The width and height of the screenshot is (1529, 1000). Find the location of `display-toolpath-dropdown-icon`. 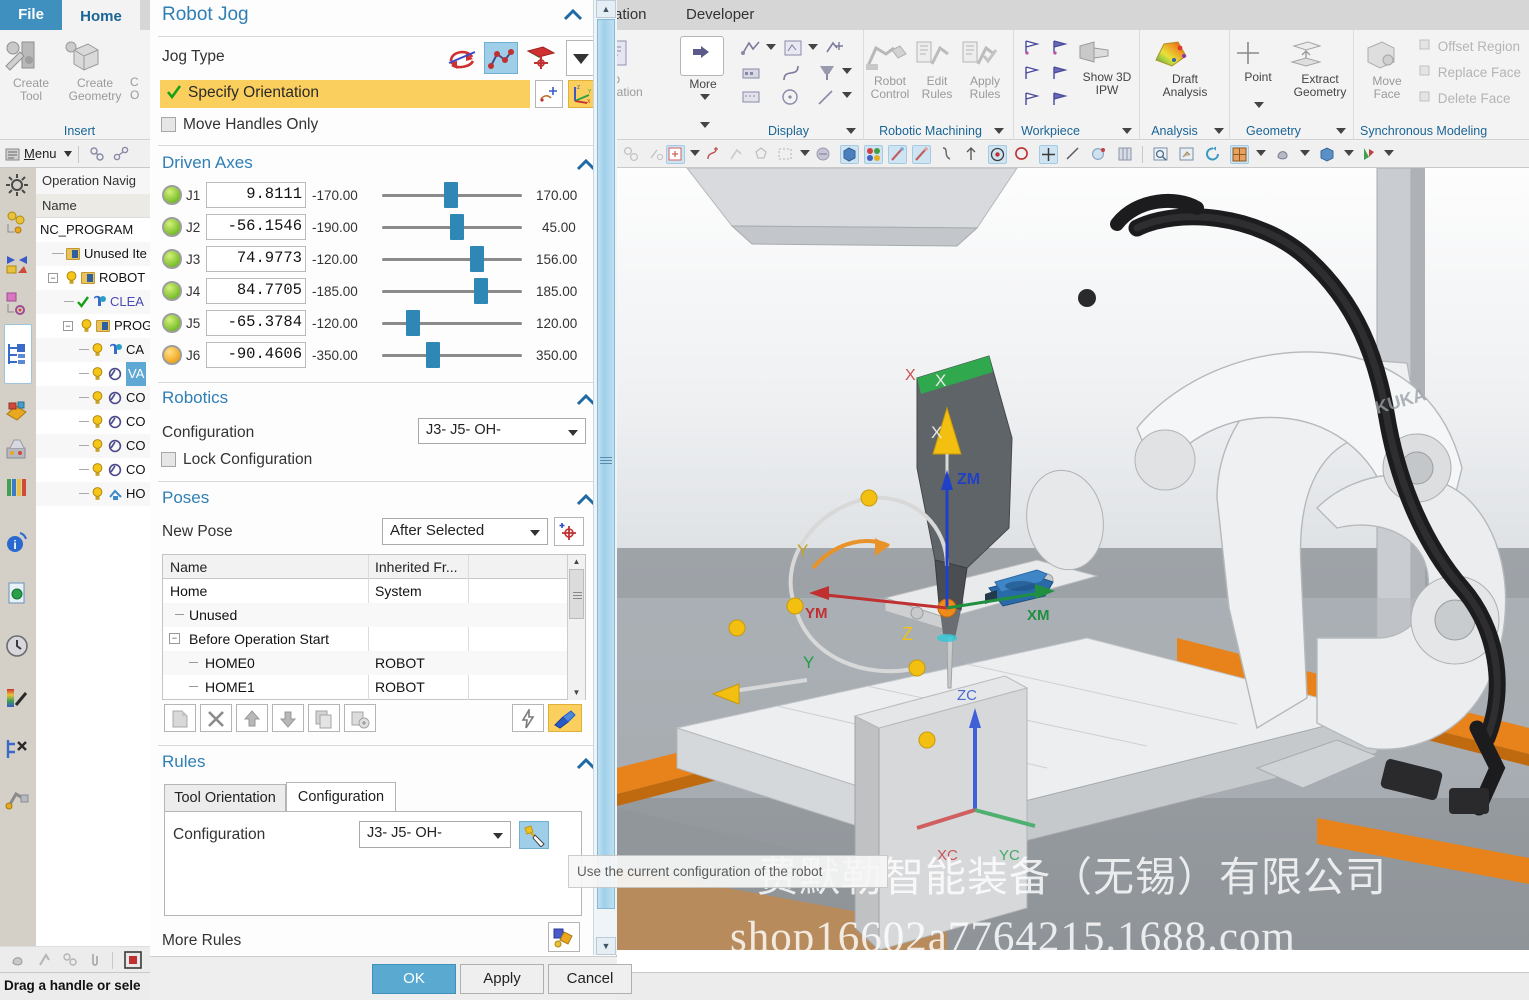

display-toolpath-dropdown-icon is located at coordinates (771, 47).